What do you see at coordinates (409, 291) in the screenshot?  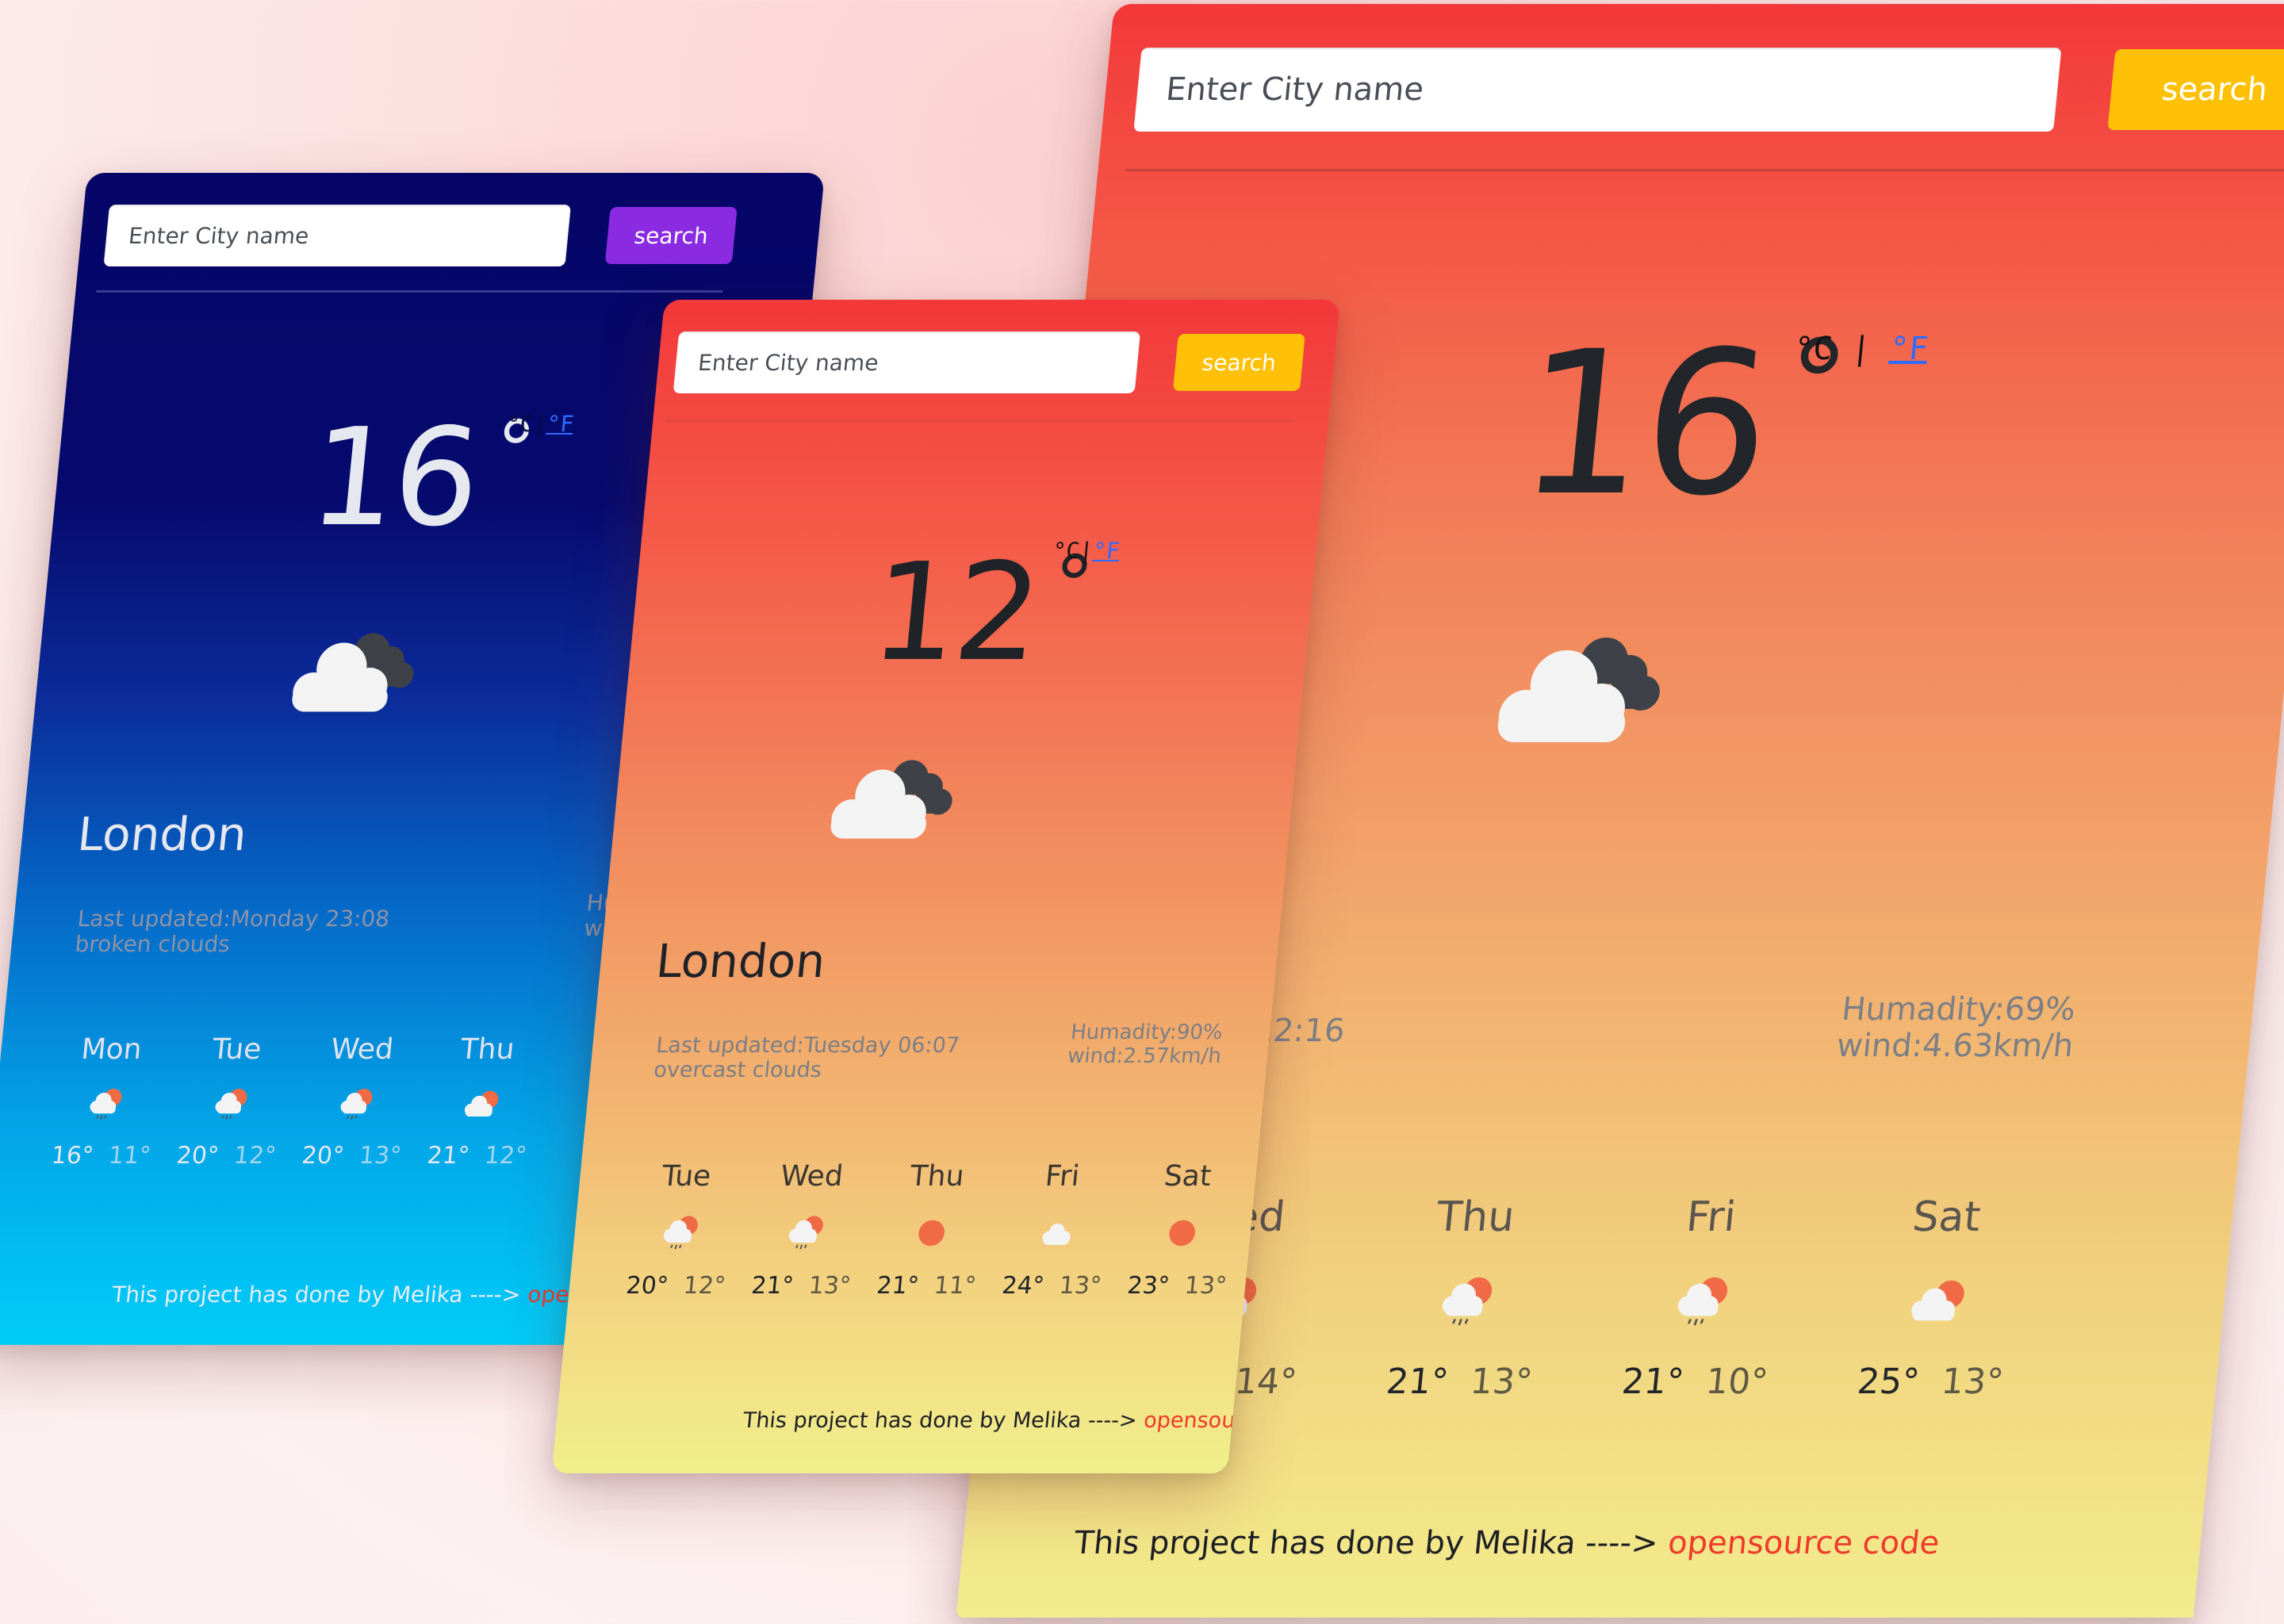 I see `header-divider` at bounding box center [409, 291].